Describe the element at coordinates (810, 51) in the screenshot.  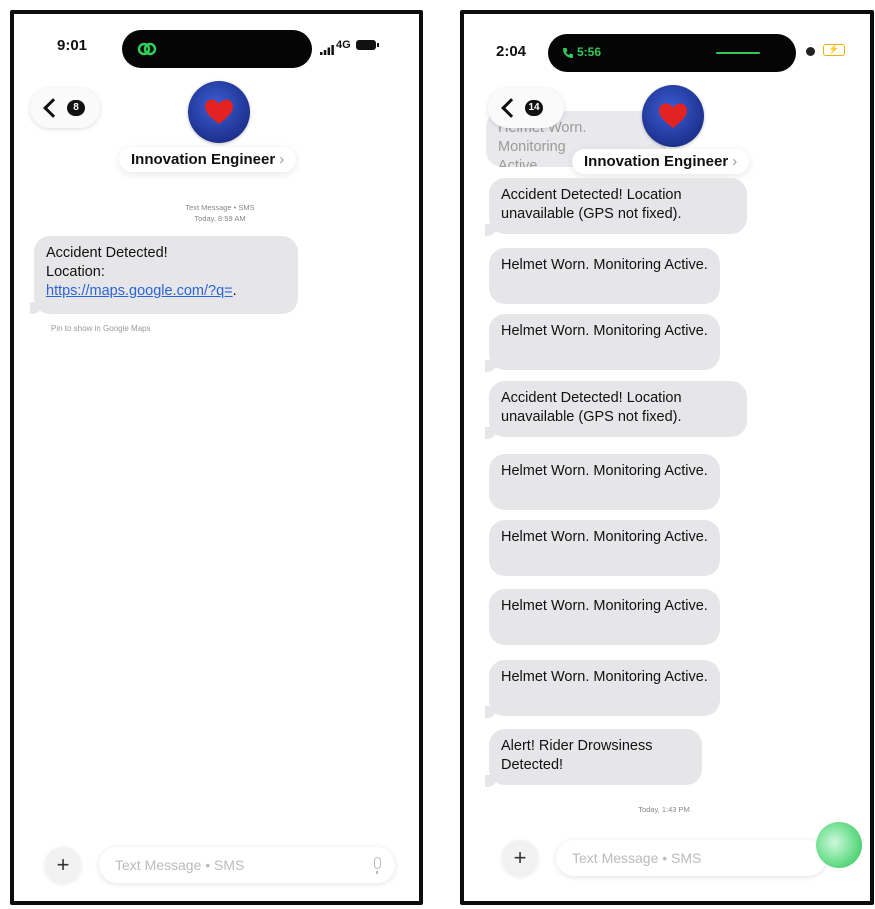
I see `settings-dot-icon` at that location.